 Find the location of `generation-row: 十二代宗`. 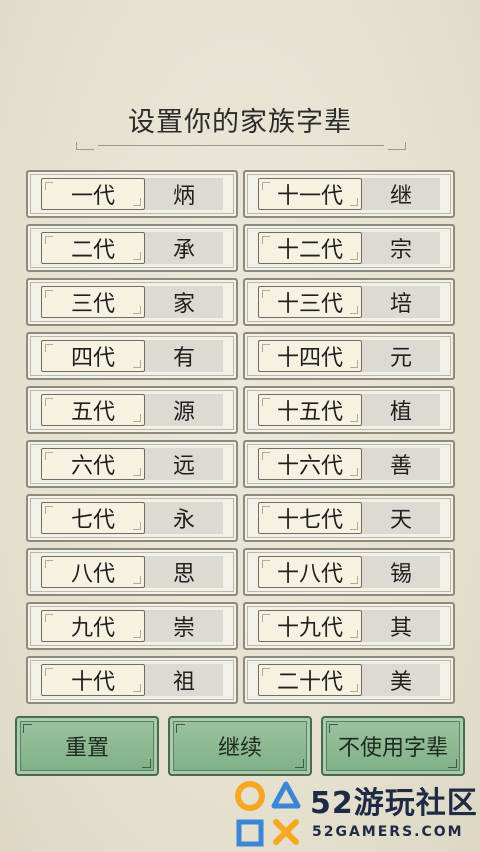

generation-row: 十二代宗 is located at coordinates (349, 248).